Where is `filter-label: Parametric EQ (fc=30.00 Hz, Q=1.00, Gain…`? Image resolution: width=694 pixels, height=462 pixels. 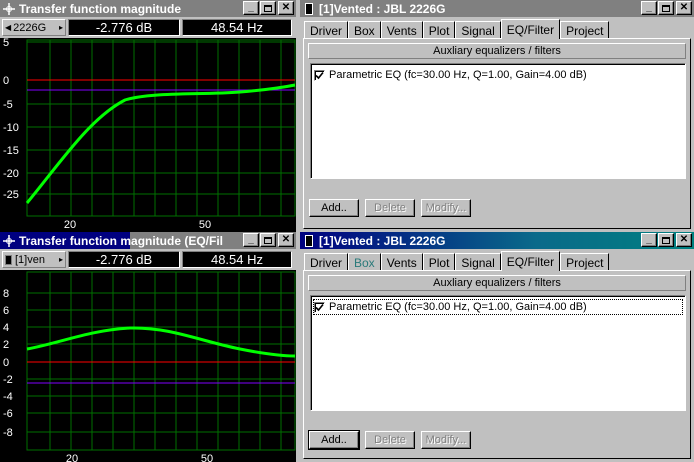 filter-label: Parametric EQ (fc=30.00 Hz, Q=1.00, Gain… is located at coordinates (458, 75).